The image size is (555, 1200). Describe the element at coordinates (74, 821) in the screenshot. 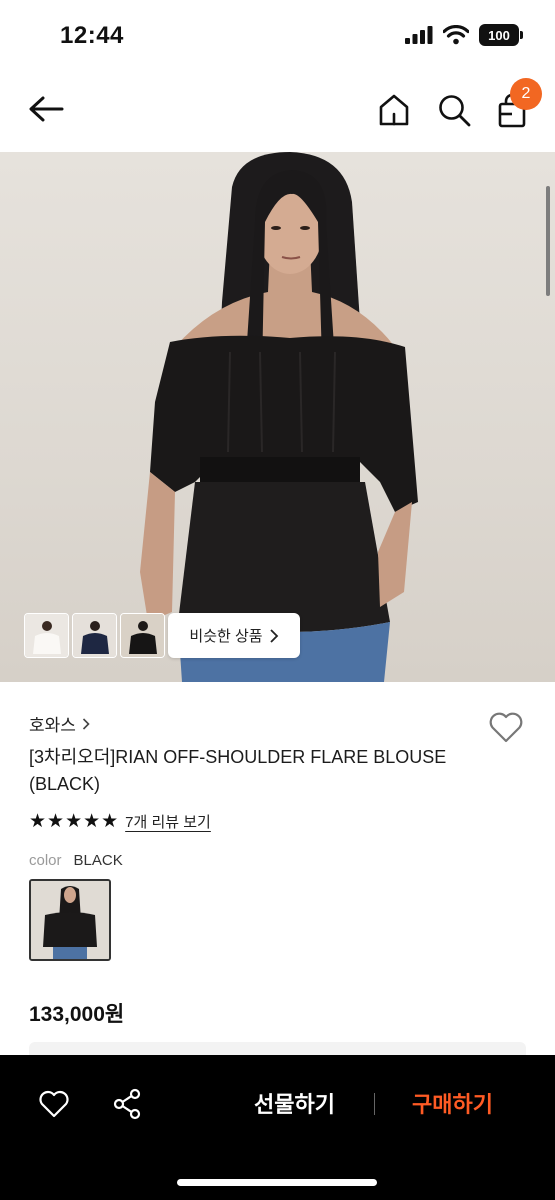

I see `star-rating-icon: ★★★★★` at that location.